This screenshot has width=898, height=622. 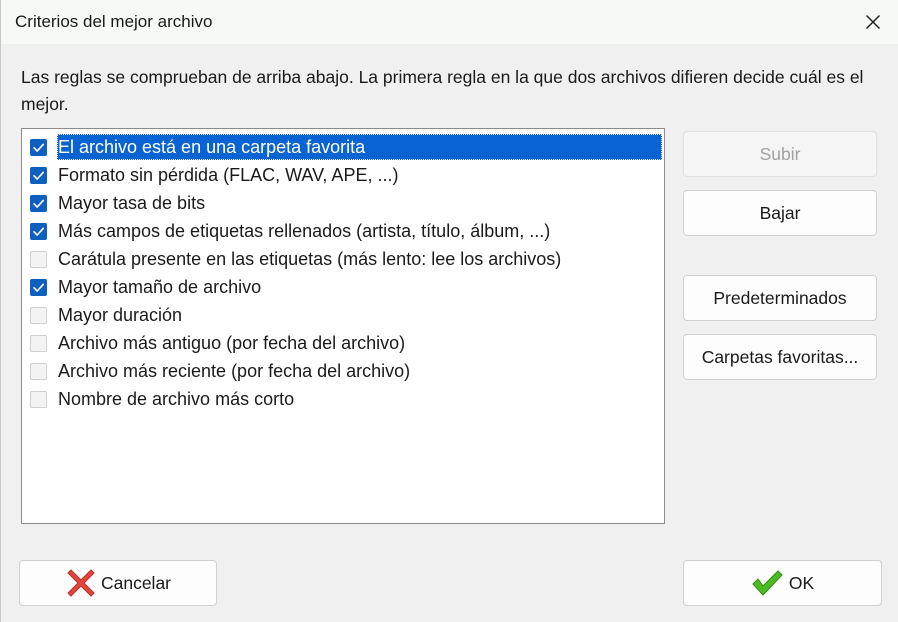 What do you see at coordinates (449, 22) in the screenshot?
I see `title-bar: Criterios del mejor archivo` at bounding box center [449, 22].